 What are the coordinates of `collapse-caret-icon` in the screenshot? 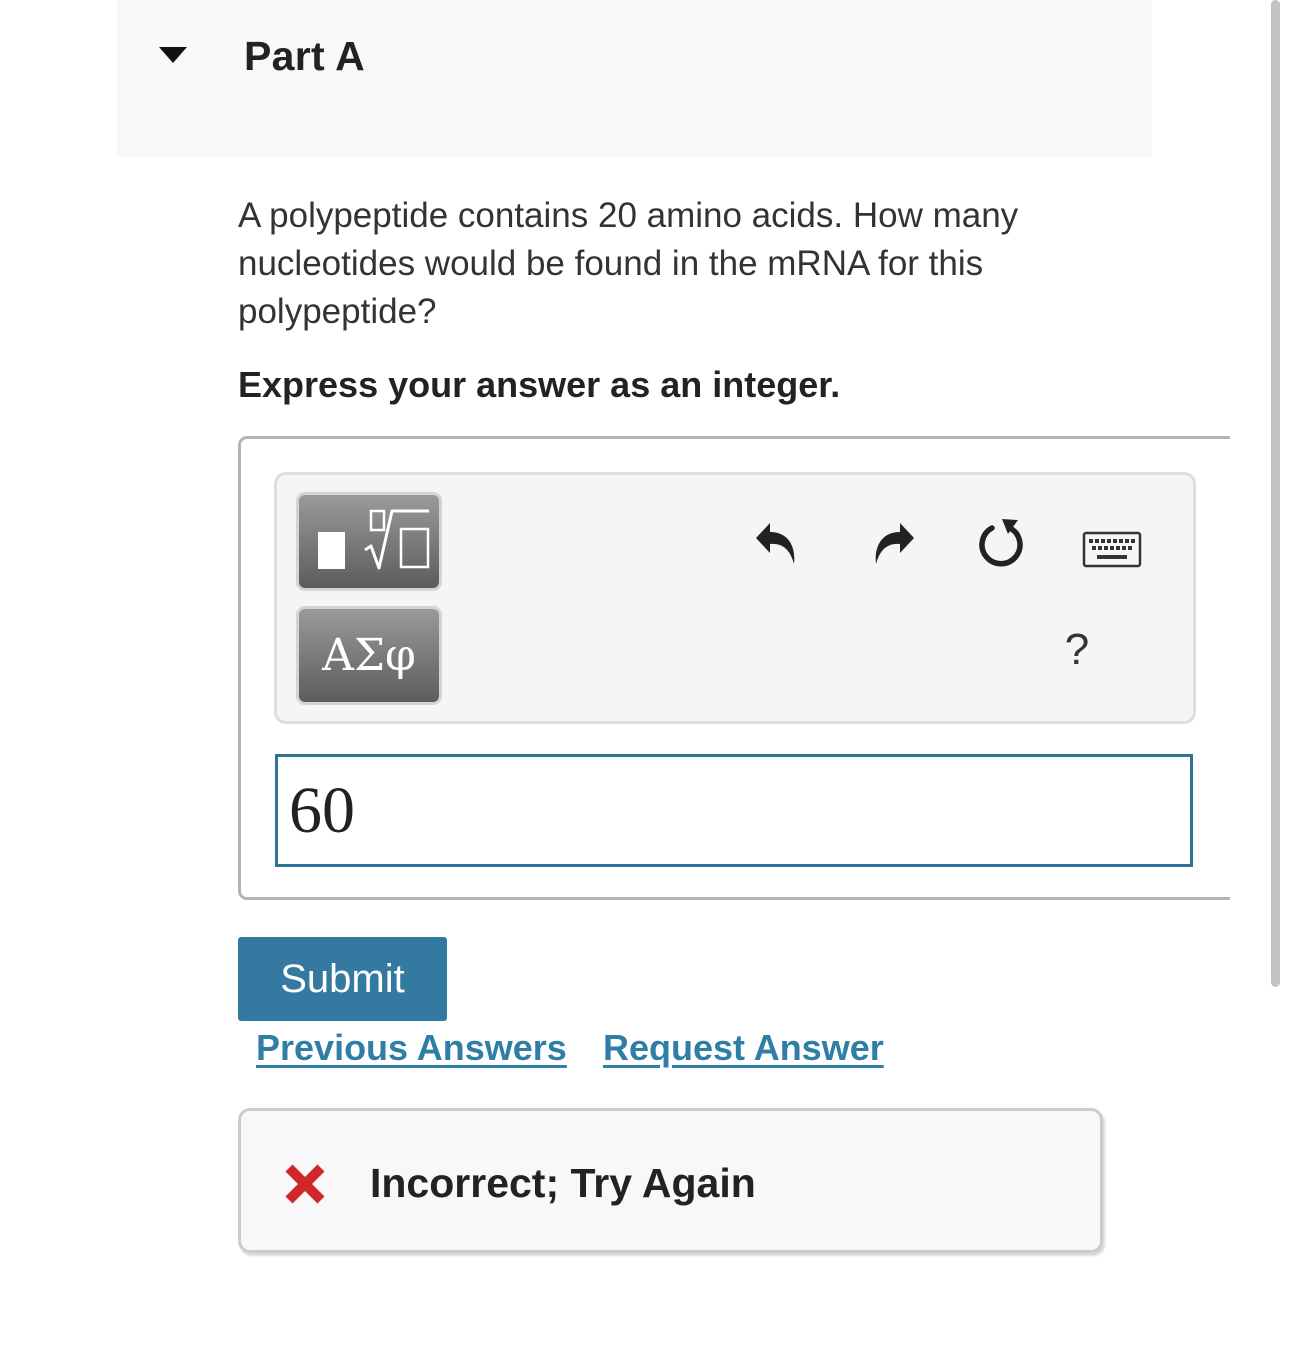 It's located at (173, 55).